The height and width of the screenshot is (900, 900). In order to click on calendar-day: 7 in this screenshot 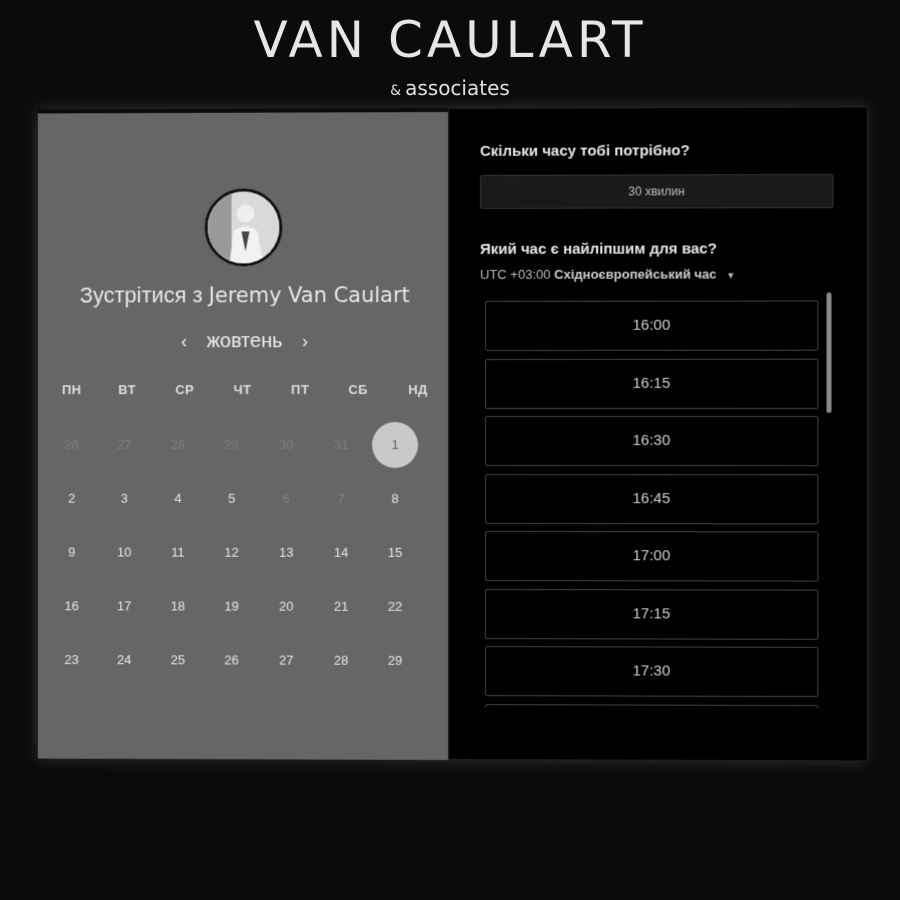, I will do `click(341, 498)`.